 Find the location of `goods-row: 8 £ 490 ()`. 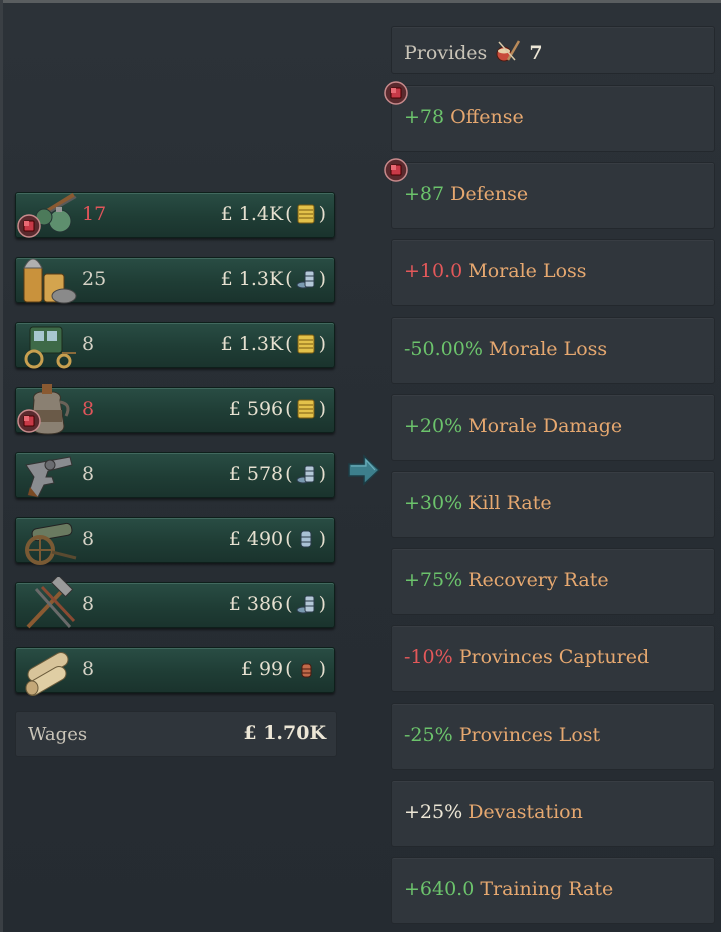

goods-row: 8 £ 490 () is located at coordinates (175, 541).